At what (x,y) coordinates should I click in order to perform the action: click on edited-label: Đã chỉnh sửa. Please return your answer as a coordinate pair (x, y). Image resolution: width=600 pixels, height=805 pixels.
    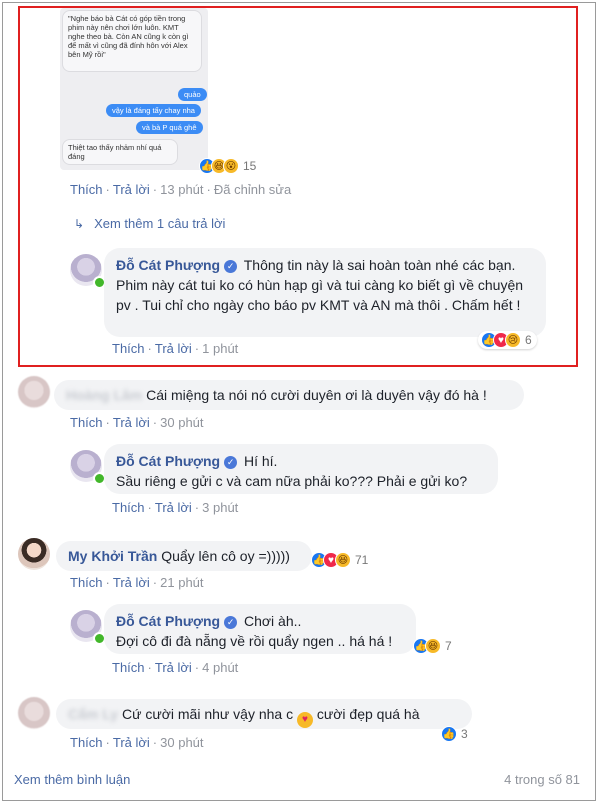
    Looking at the image, I should click on (252, 189).